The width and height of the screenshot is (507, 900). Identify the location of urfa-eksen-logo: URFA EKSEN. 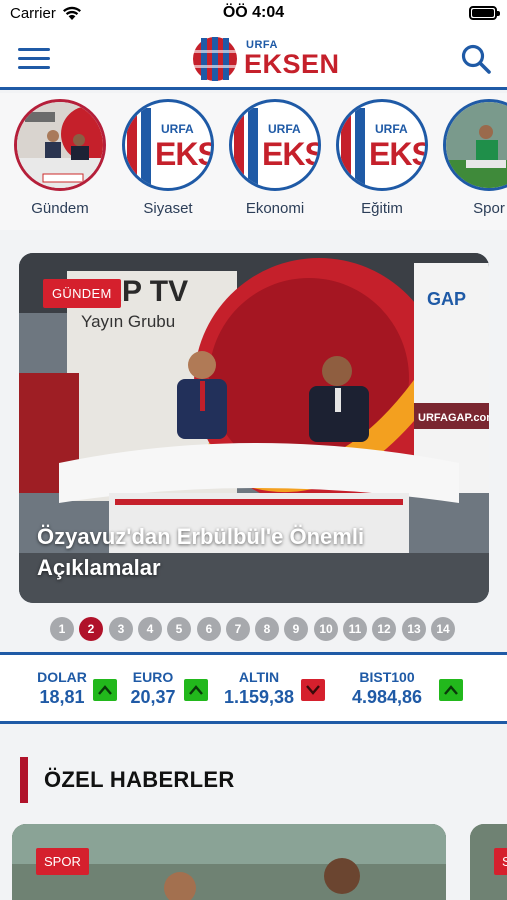
(265, 60).